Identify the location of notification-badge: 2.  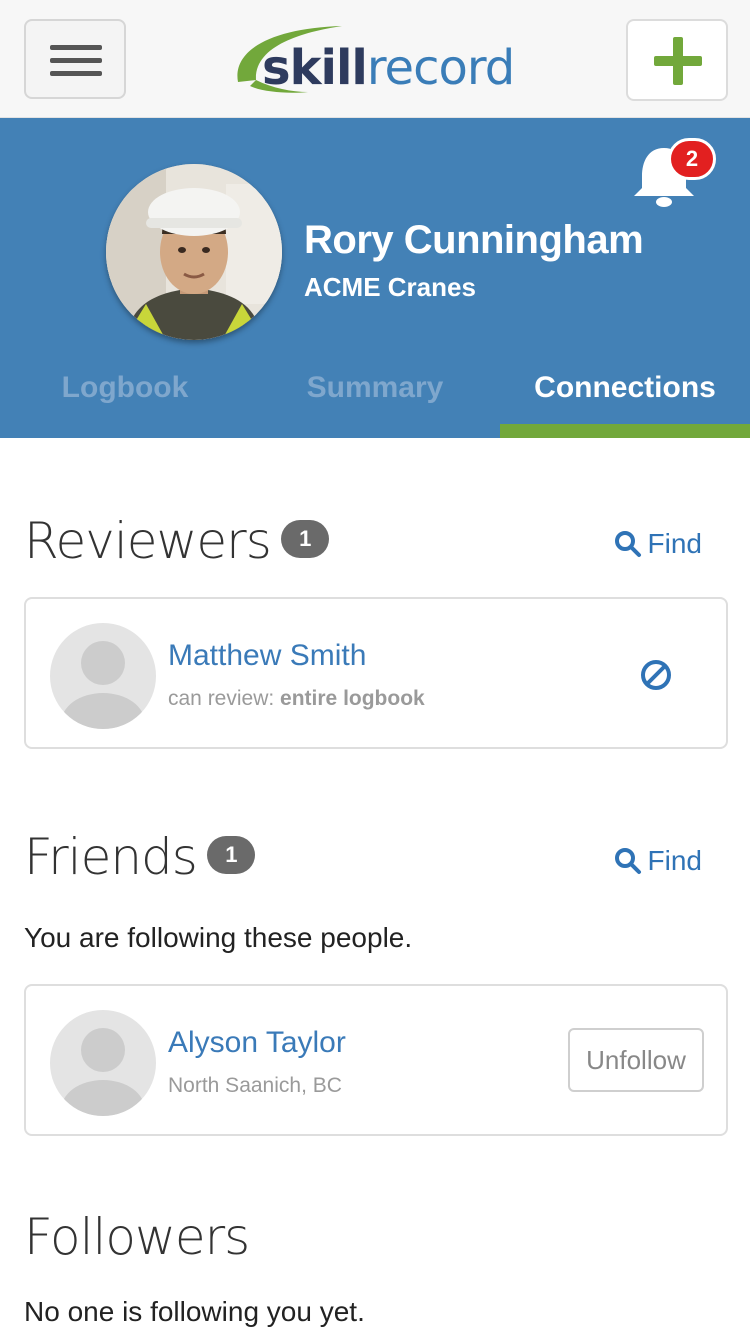
(692, 159).